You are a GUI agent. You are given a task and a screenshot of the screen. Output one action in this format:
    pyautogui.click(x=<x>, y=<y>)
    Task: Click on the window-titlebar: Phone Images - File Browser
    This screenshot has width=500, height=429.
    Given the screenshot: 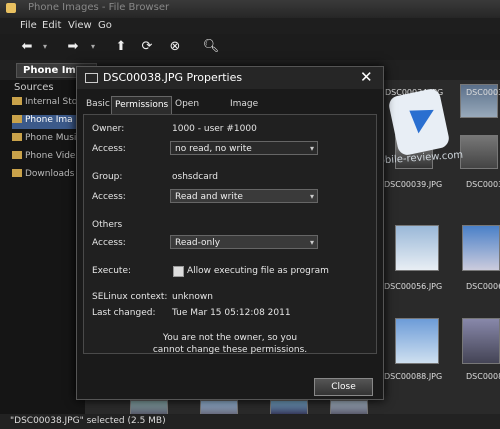 What is the action you would take?
    pyautogui.click(x=250, y=9)
    